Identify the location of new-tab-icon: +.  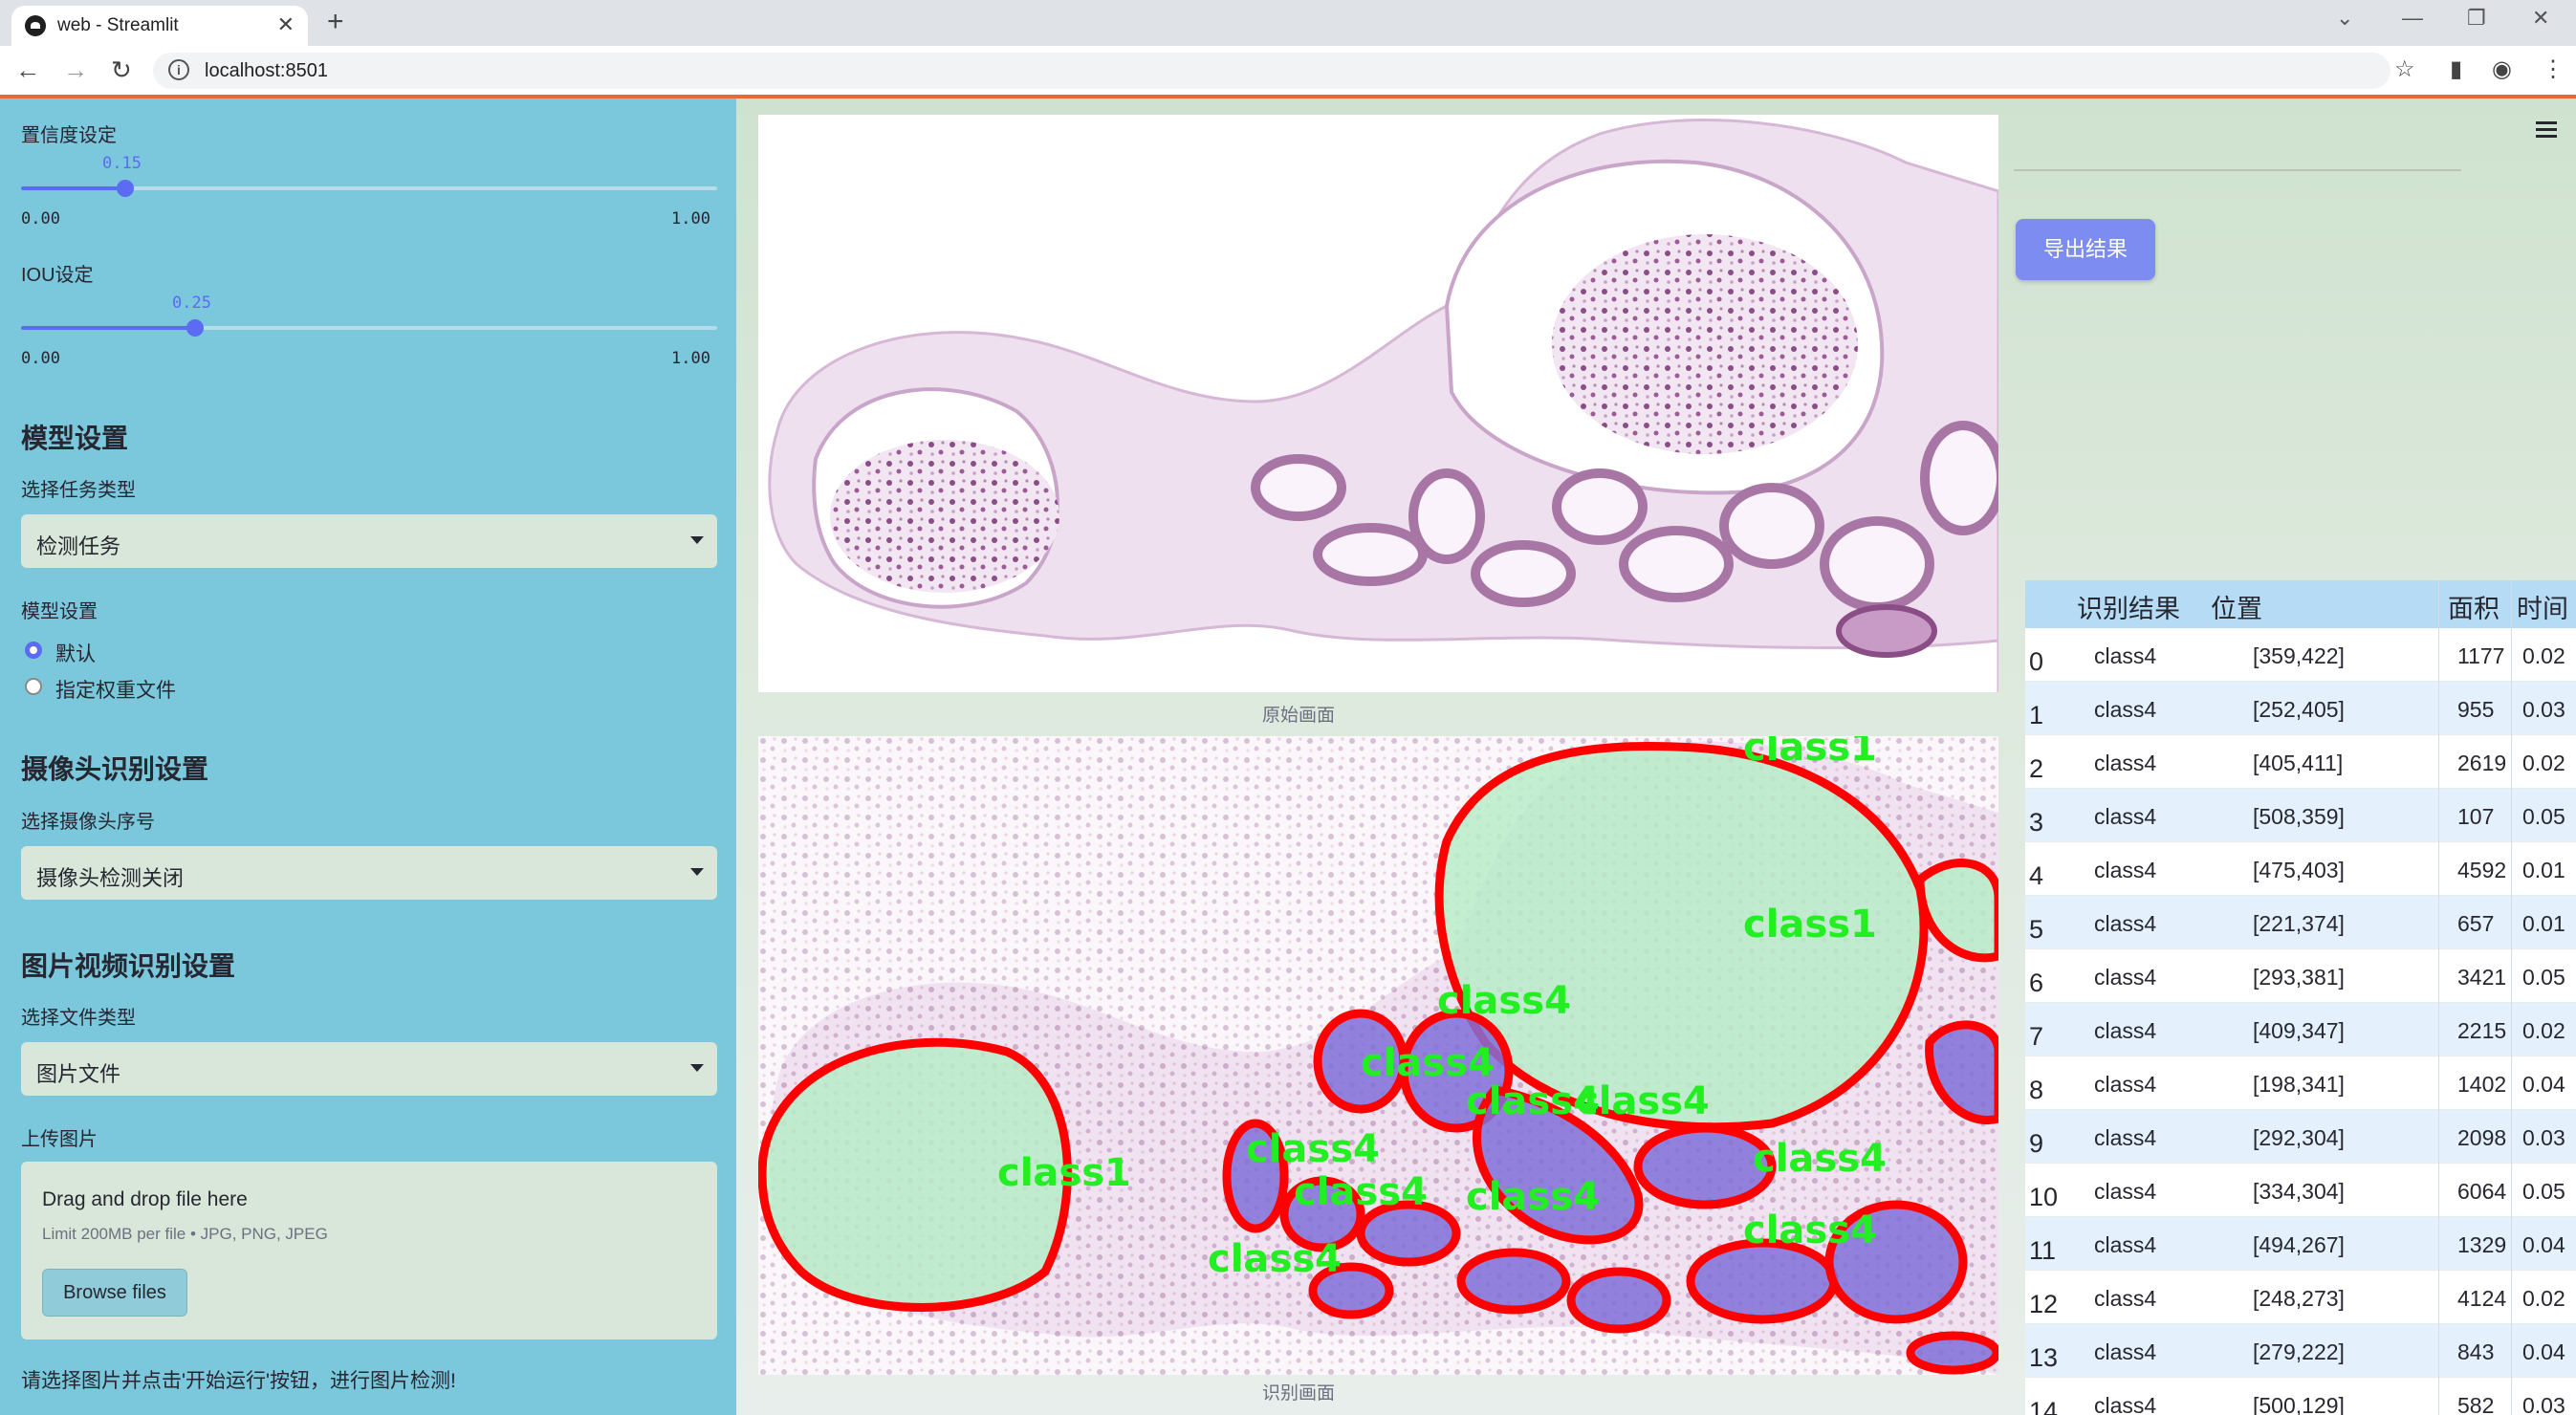
(335, 22).